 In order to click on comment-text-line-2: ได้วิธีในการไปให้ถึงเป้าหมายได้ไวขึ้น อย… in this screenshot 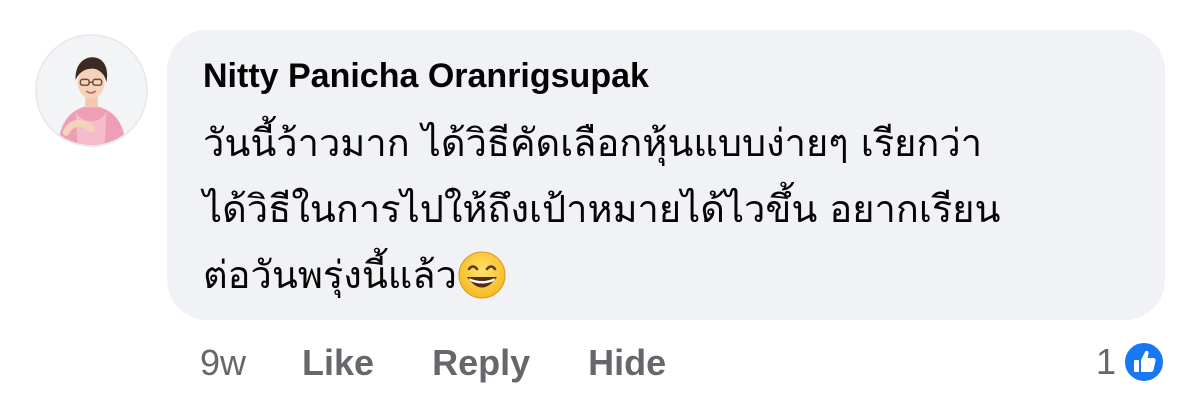, I will do `click(602, 209)`.